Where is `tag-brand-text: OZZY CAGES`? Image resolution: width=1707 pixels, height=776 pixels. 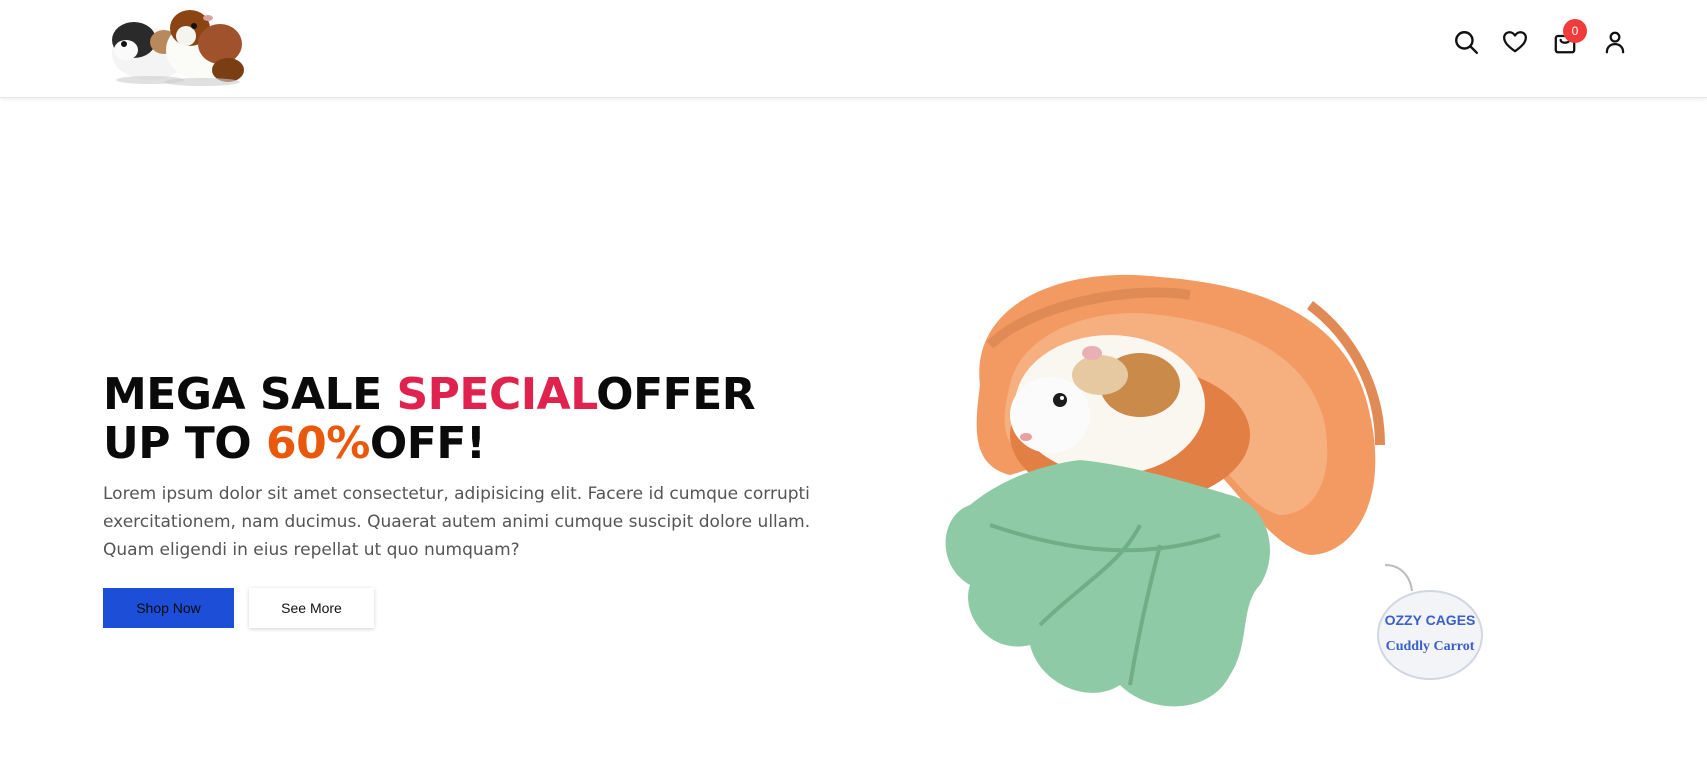
tag-brand-text: OZZY CAGES is located at coordinates (1430, 620).